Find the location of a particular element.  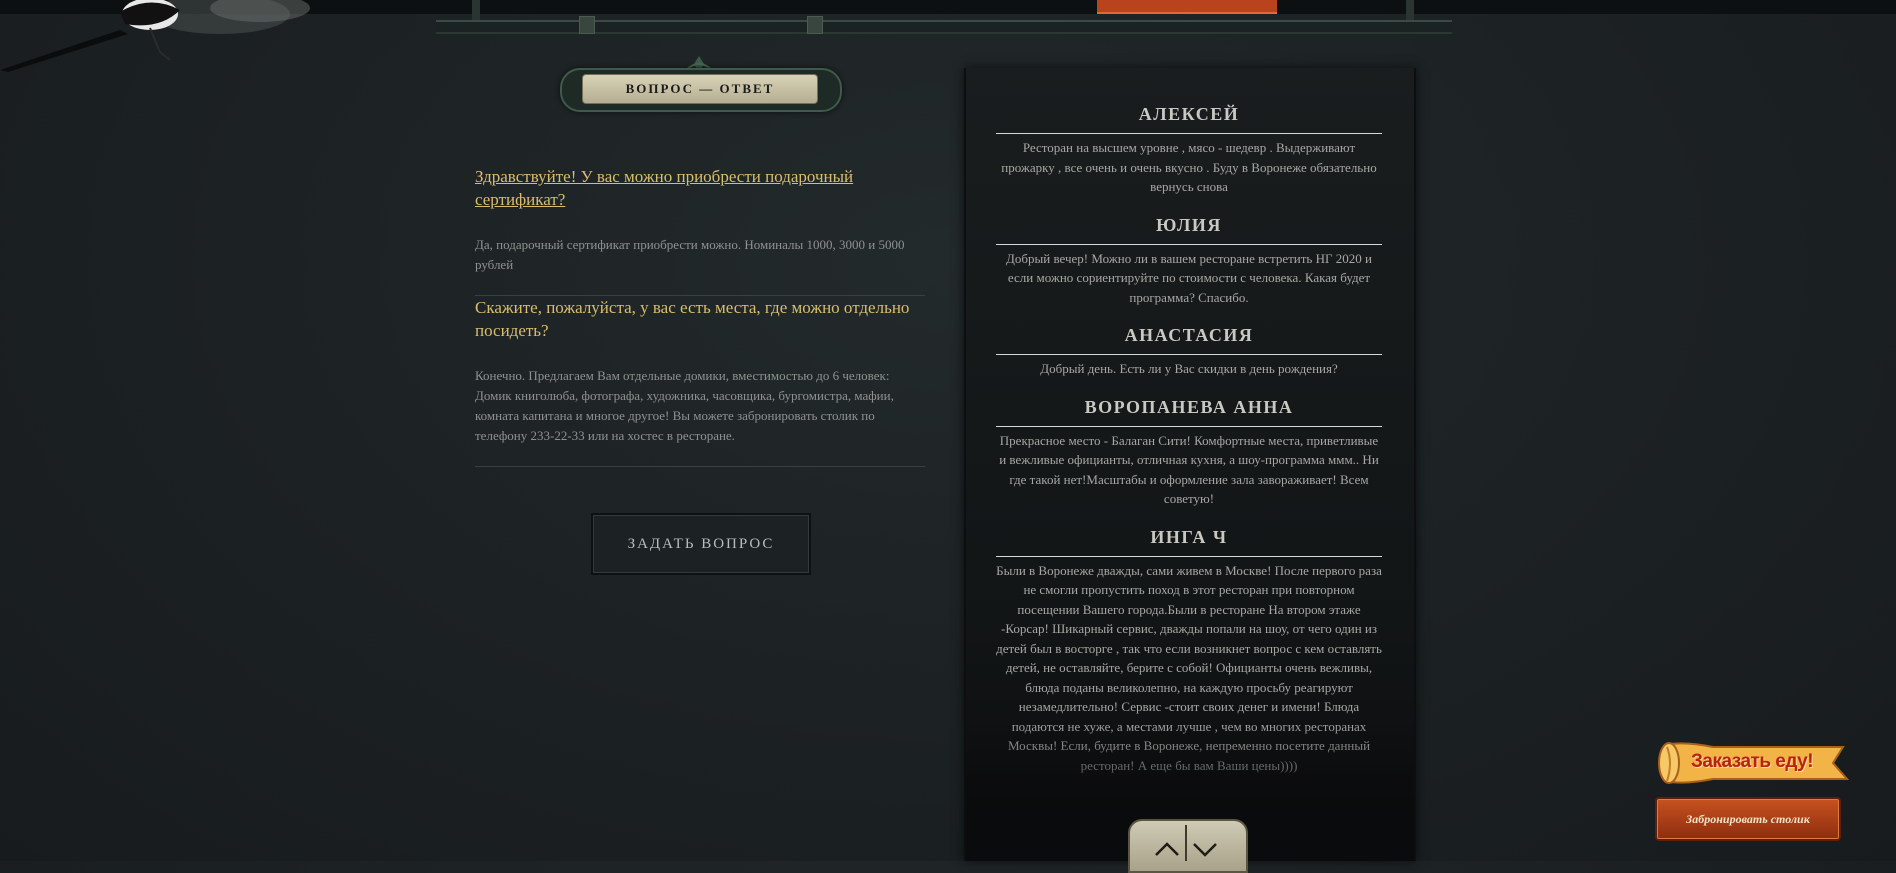

scroll-divider is located at coordinates (1186, 843).